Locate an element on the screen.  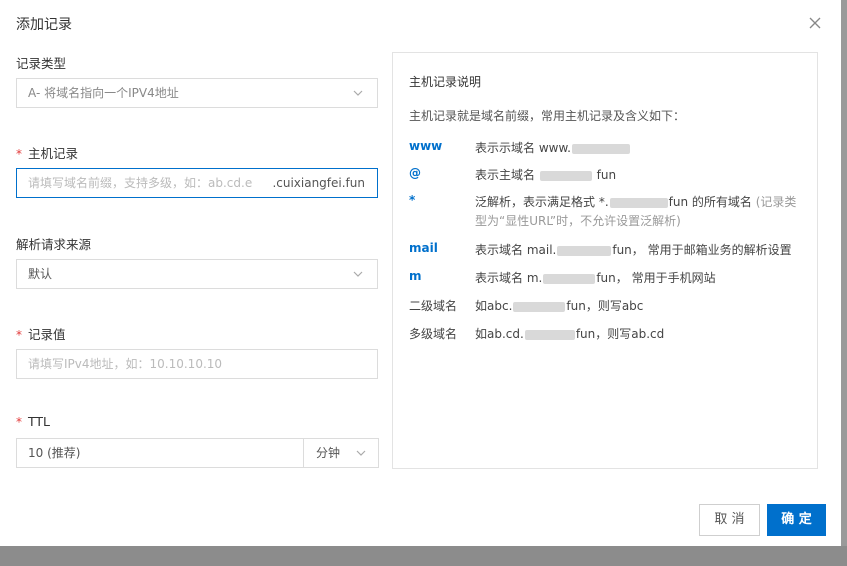
help-key: @ is located at coordinates (415, 173).